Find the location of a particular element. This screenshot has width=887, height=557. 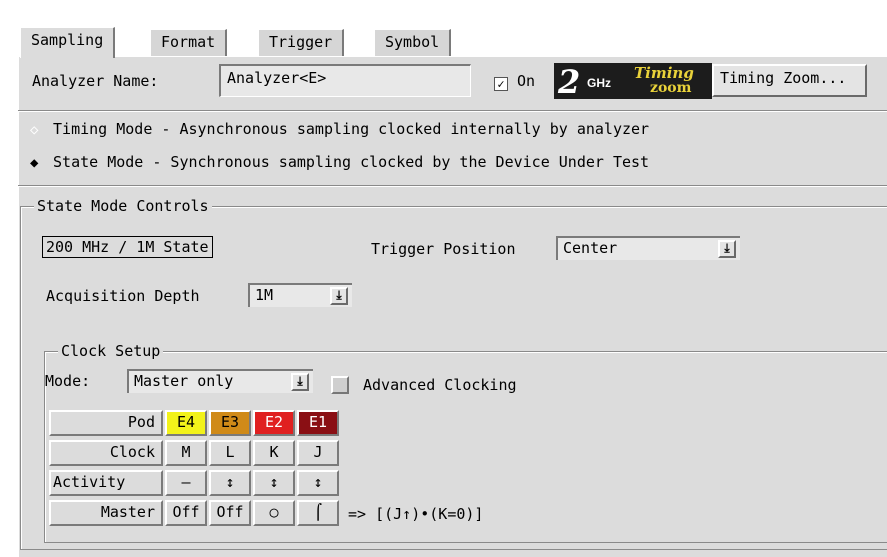

tab-trigger: Trigger is located at coordinates (301, 43).